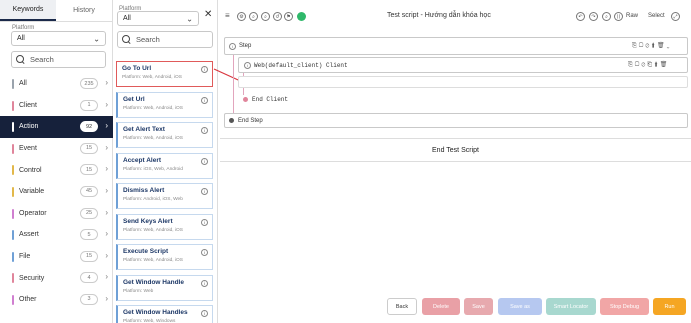 This screenshot has width=691, height=323. I want to click on keyword-title: Get Alert Text, so click(144, 129).